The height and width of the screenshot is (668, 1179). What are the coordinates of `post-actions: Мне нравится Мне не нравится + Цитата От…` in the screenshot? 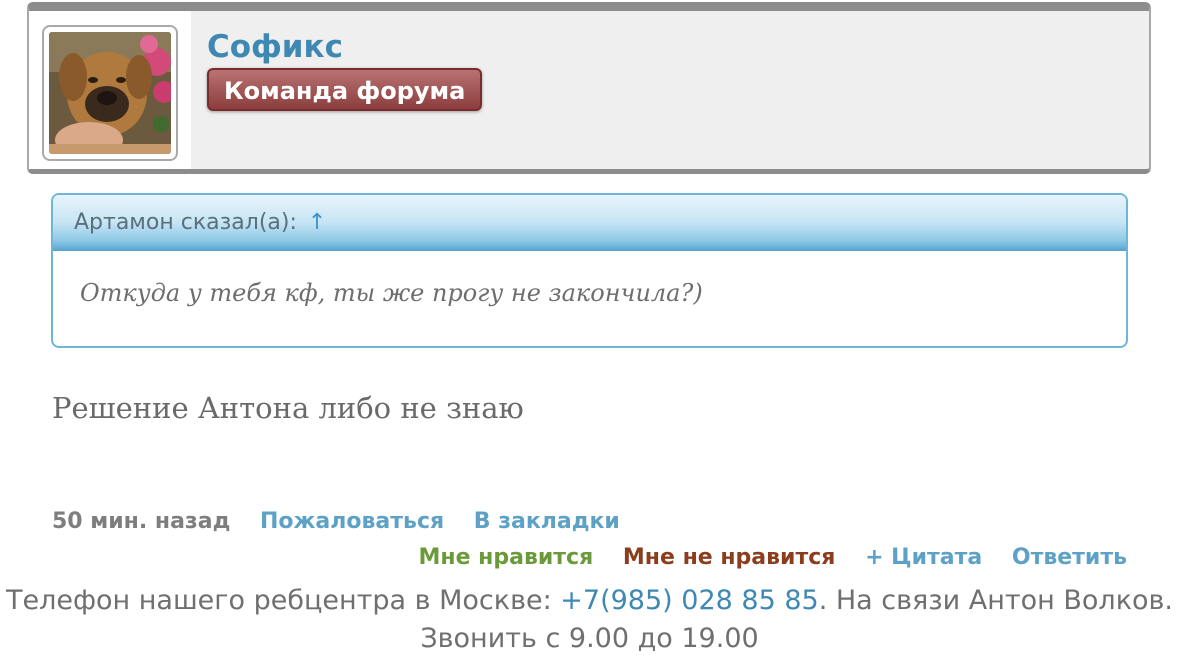 It's located at (761, 557).